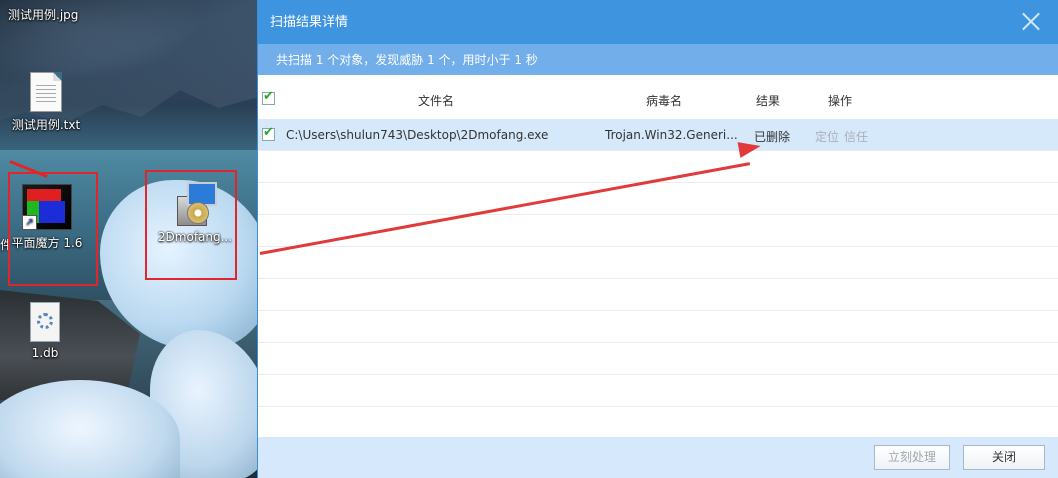  Describe the element at coordinates (658, 59) in the screenshot. I see `scan-summary-bar: 共扫描 1 个对象，发现威胁 1 个，用时小于 1 秒` at that location.